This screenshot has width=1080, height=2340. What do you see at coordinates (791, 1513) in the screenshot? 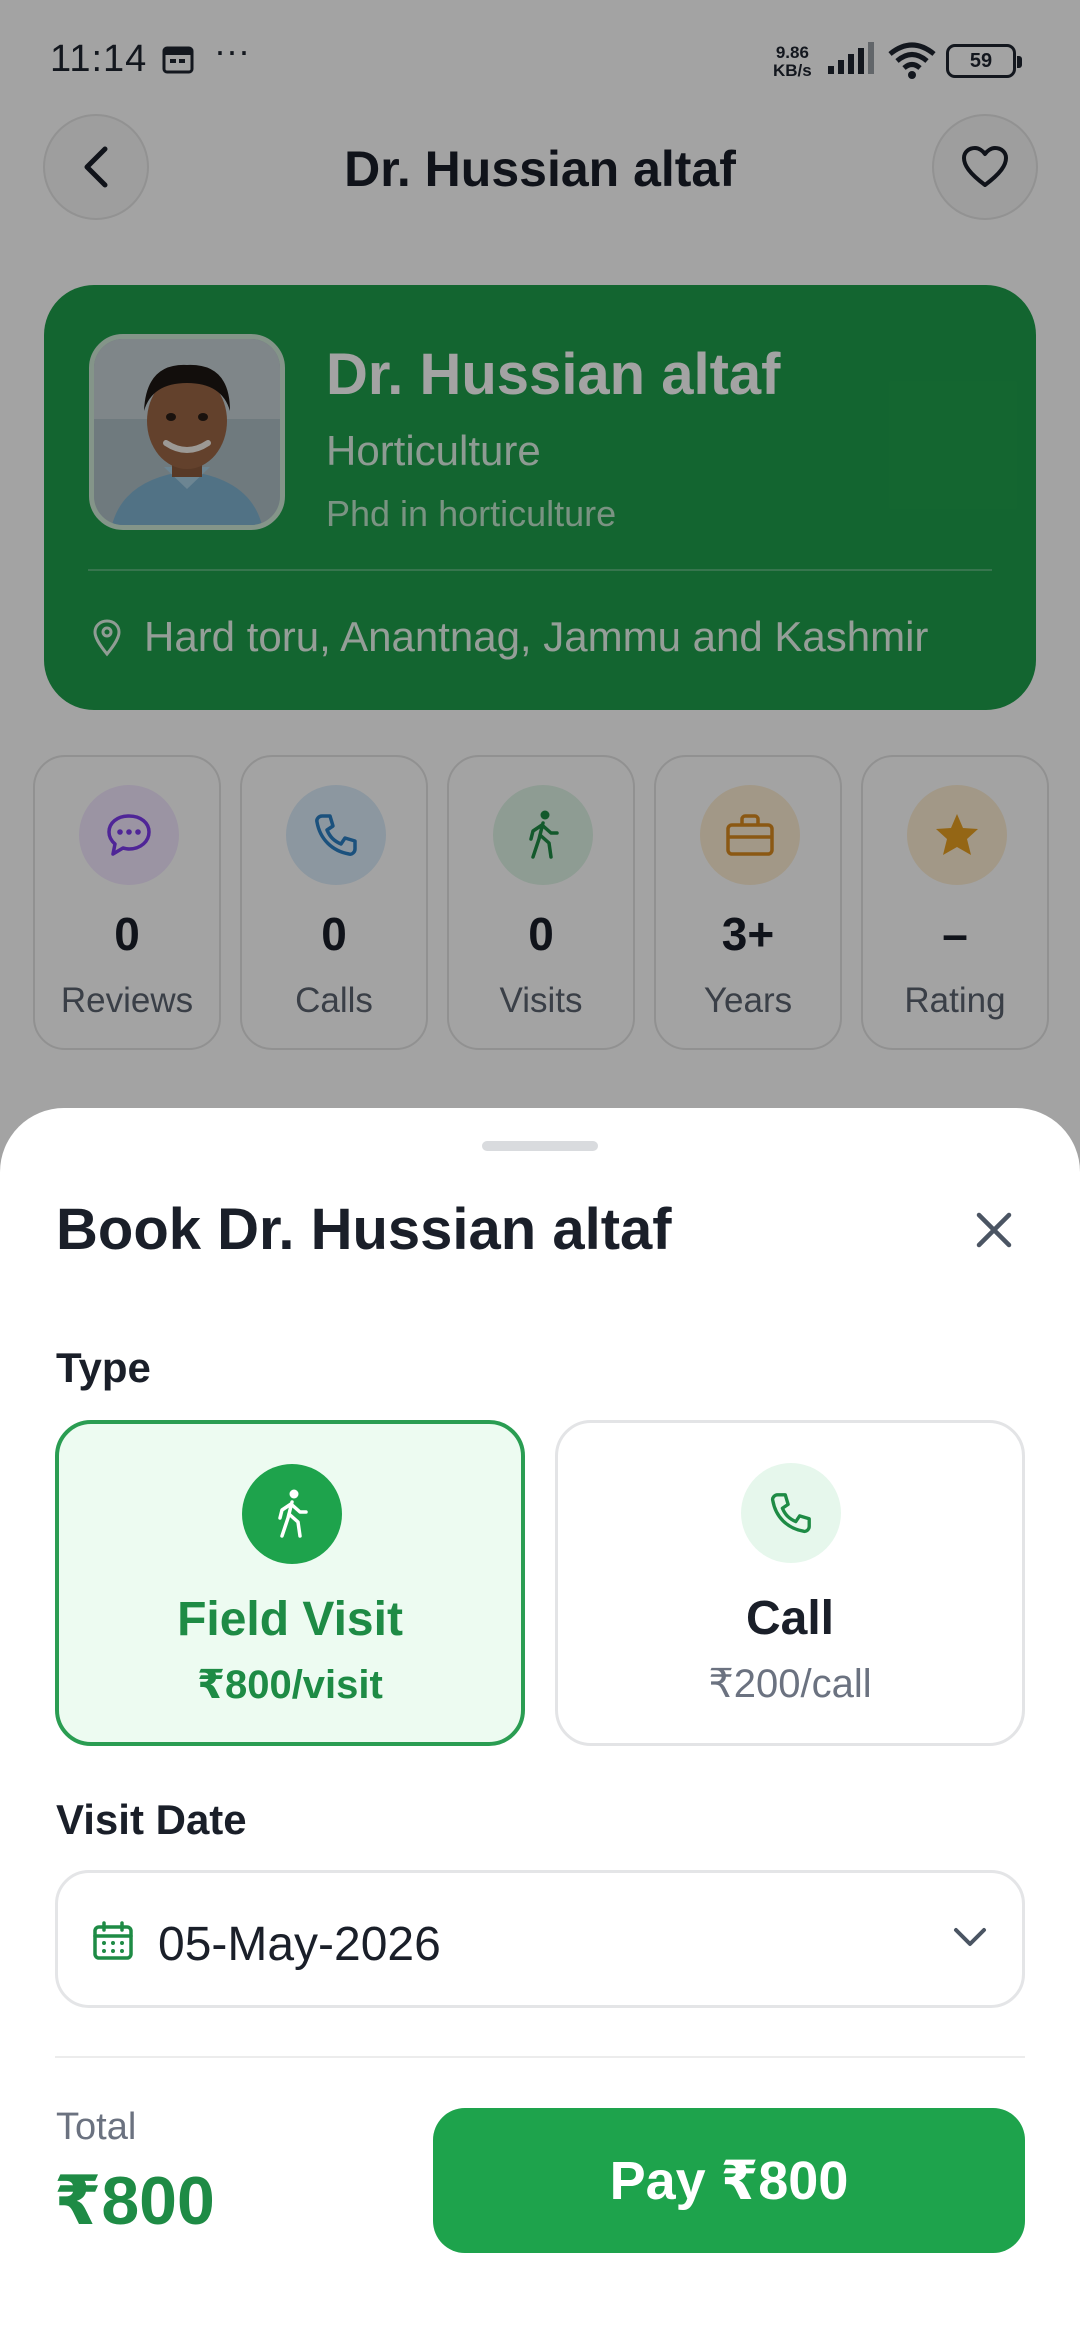
I see `phone-icon` at bounding box center [791, 1513].